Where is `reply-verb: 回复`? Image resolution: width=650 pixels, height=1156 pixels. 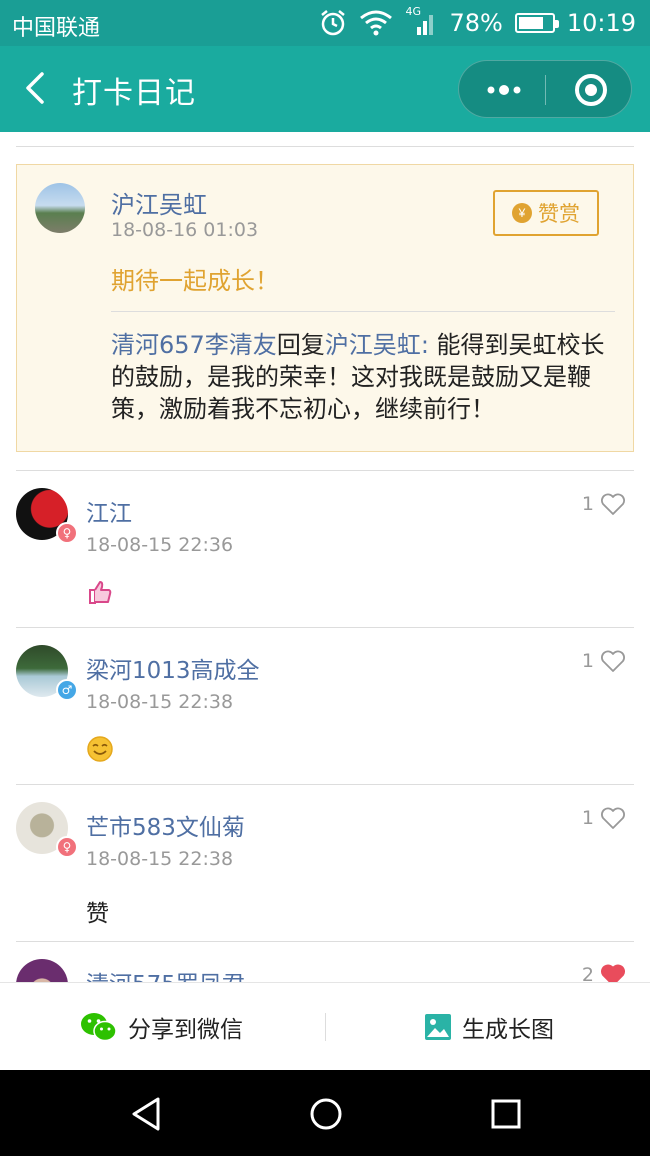 reply-verb: 回复 is located at coordinates (300, 345).